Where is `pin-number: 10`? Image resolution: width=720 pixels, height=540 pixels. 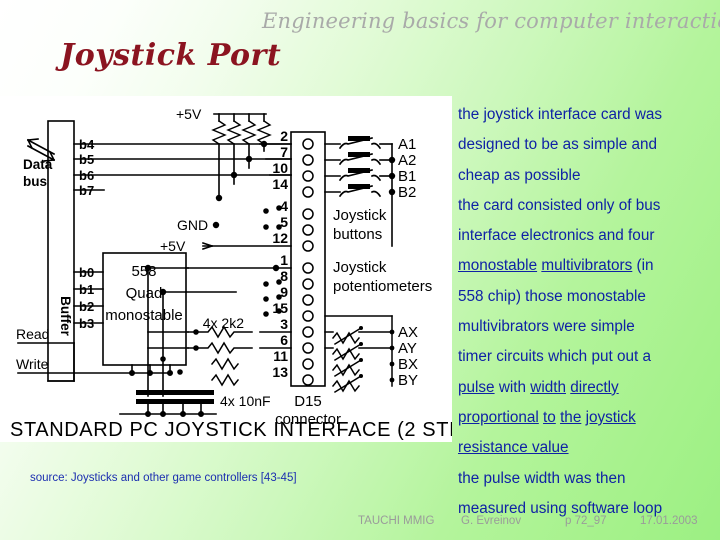
pin-number: 10 is located at coordinates (280, 168).